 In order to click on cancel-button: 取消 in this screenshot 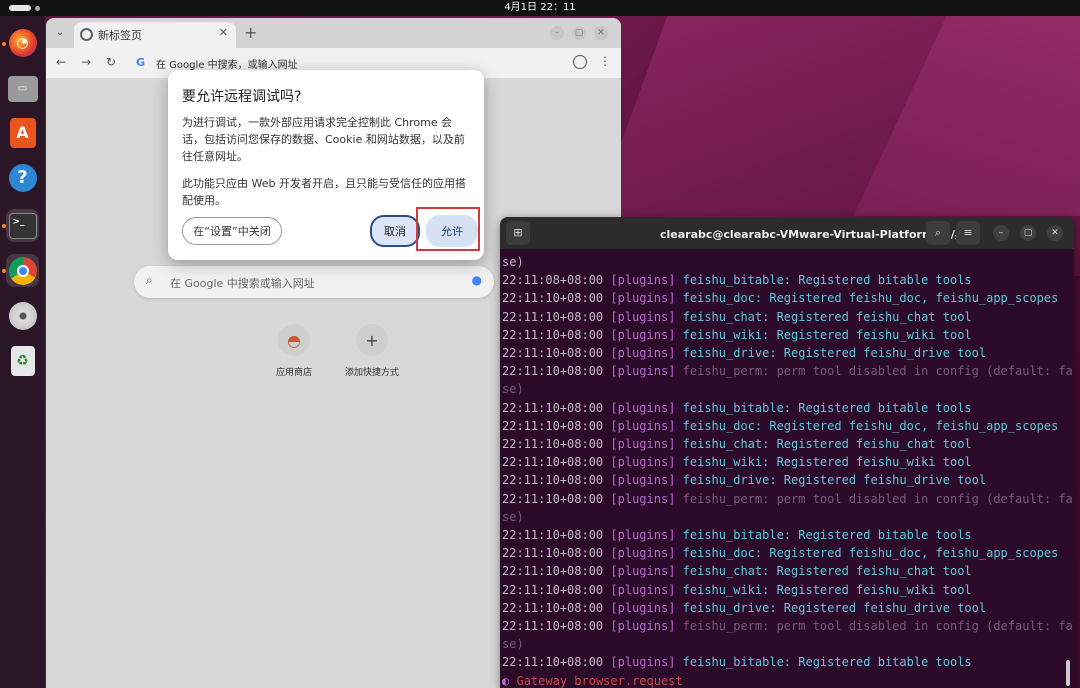, I will do `click(395, 231)`.